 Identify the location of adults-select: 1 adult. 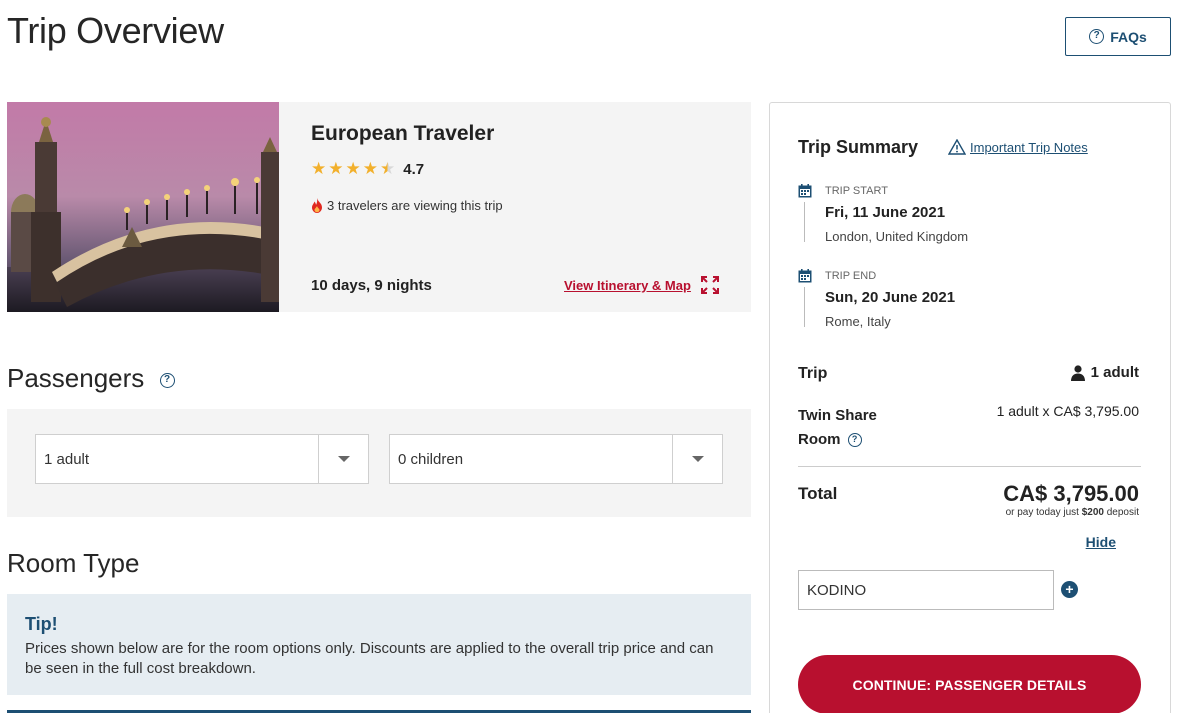
(202, 459).